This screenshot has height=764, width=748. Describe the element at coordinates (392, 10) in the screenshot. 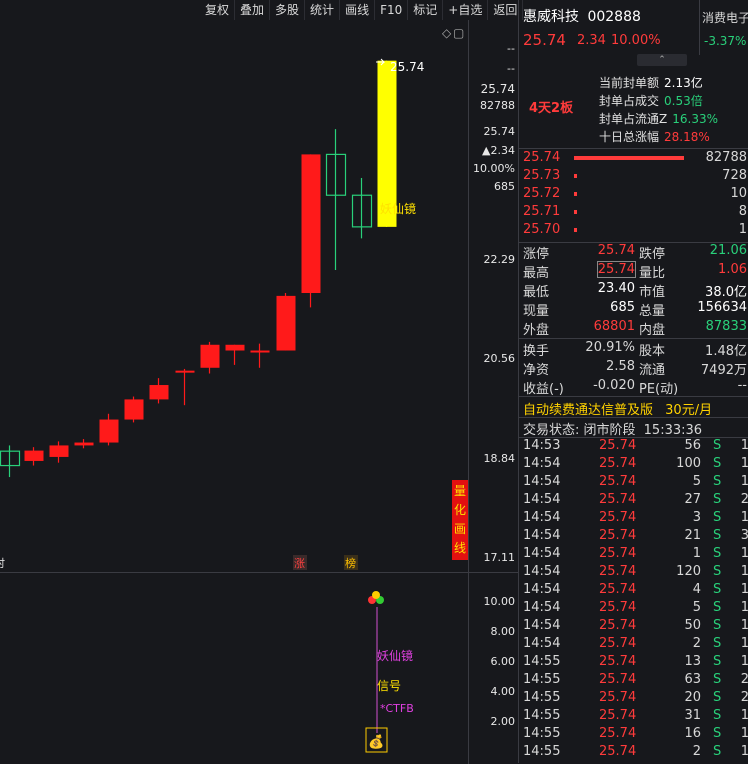

I see `toolbar-btn-5: F10` at that location.